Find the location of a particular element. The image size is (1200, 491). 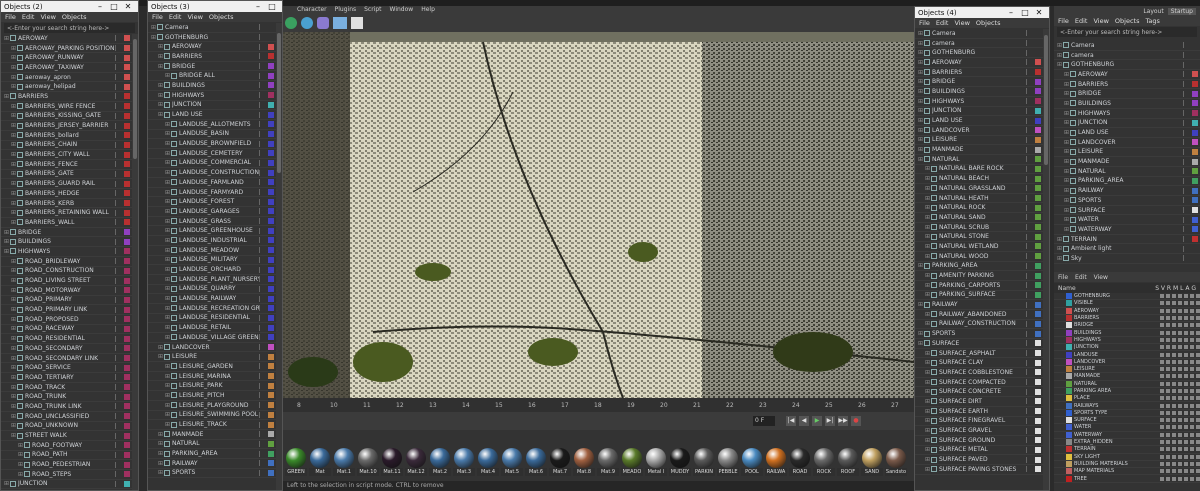

tree-row: ⊞ LANDUSE_GARAGES is located at coordinates (212, 212).